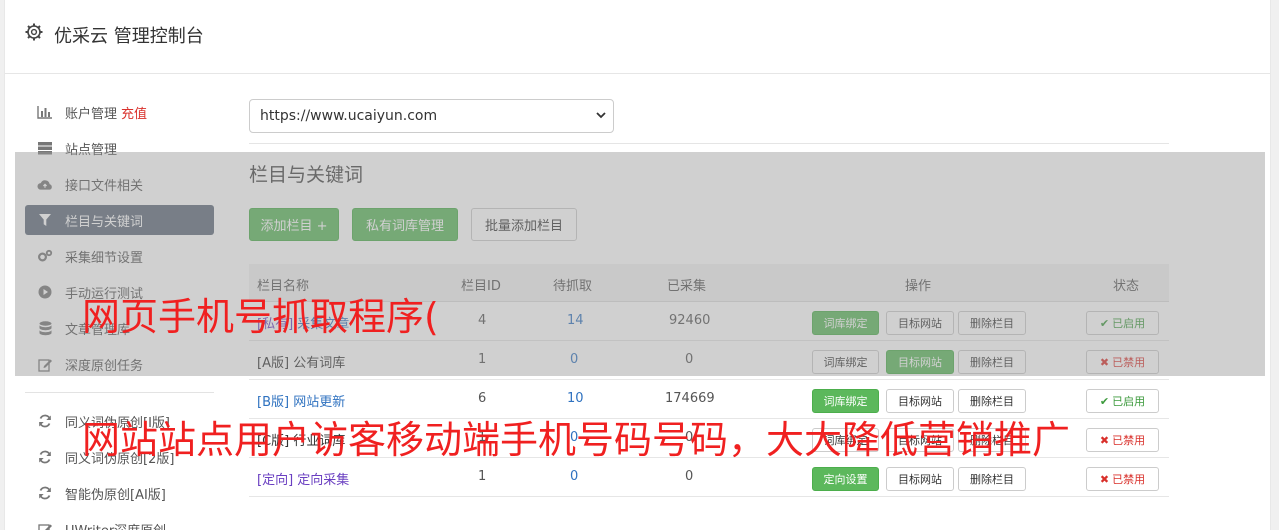 The width and height of the screenshot is (1279, 530). Describe the element at coordinates (260, 317) in the screenshot. I see `watermark-line-1: 网页手机号抓取程序(` at that location.